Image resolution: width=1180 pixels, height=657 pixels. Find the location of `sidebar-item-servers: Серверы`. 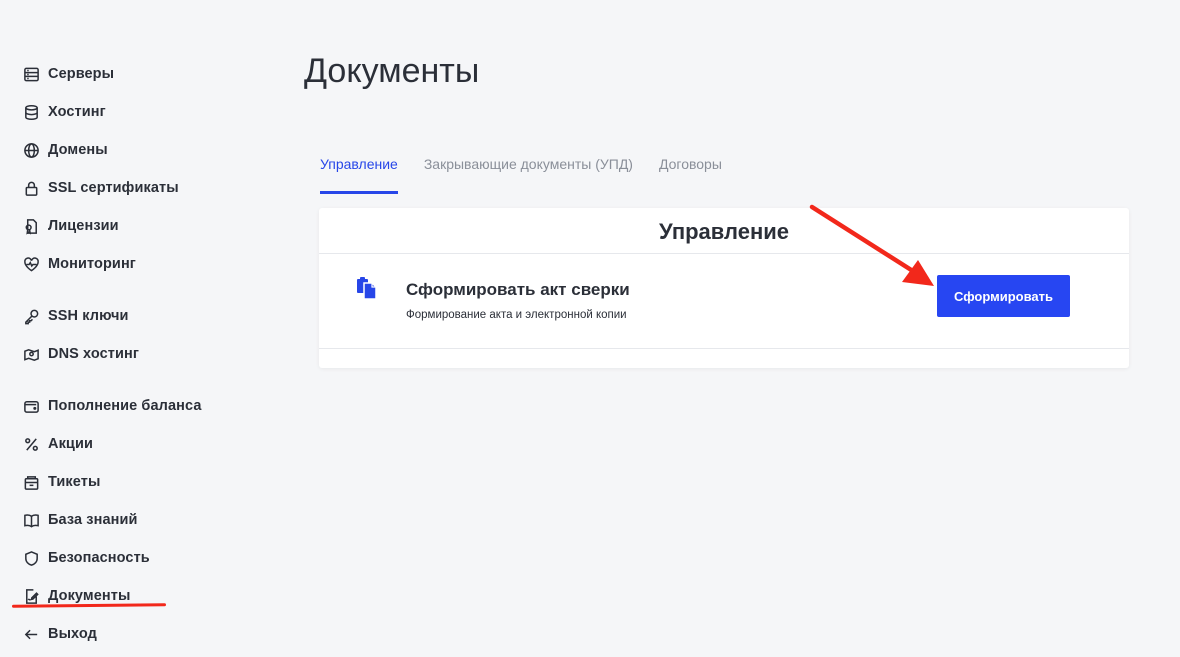

sidebar-item-servers: Серверы is located at coordinates (68, 74).